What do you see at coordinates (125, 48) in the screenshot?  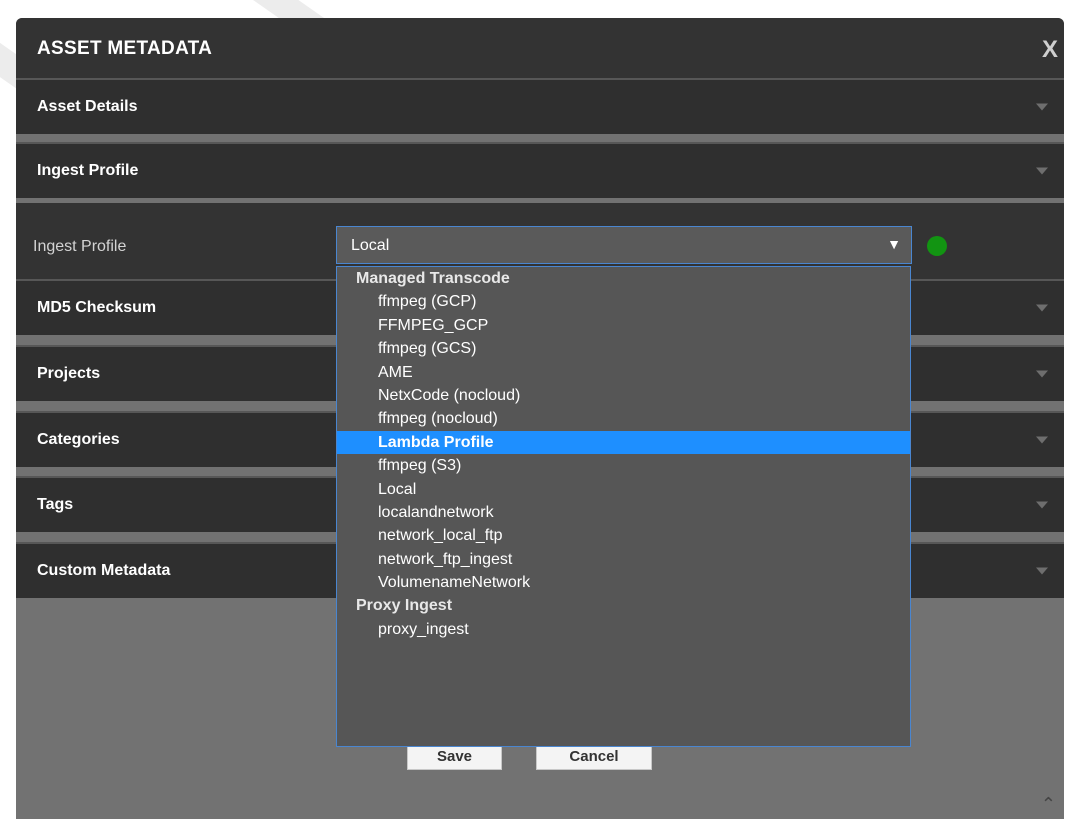 I see `modal-title: ASSET METADATA` at bounding box center [125, 48].